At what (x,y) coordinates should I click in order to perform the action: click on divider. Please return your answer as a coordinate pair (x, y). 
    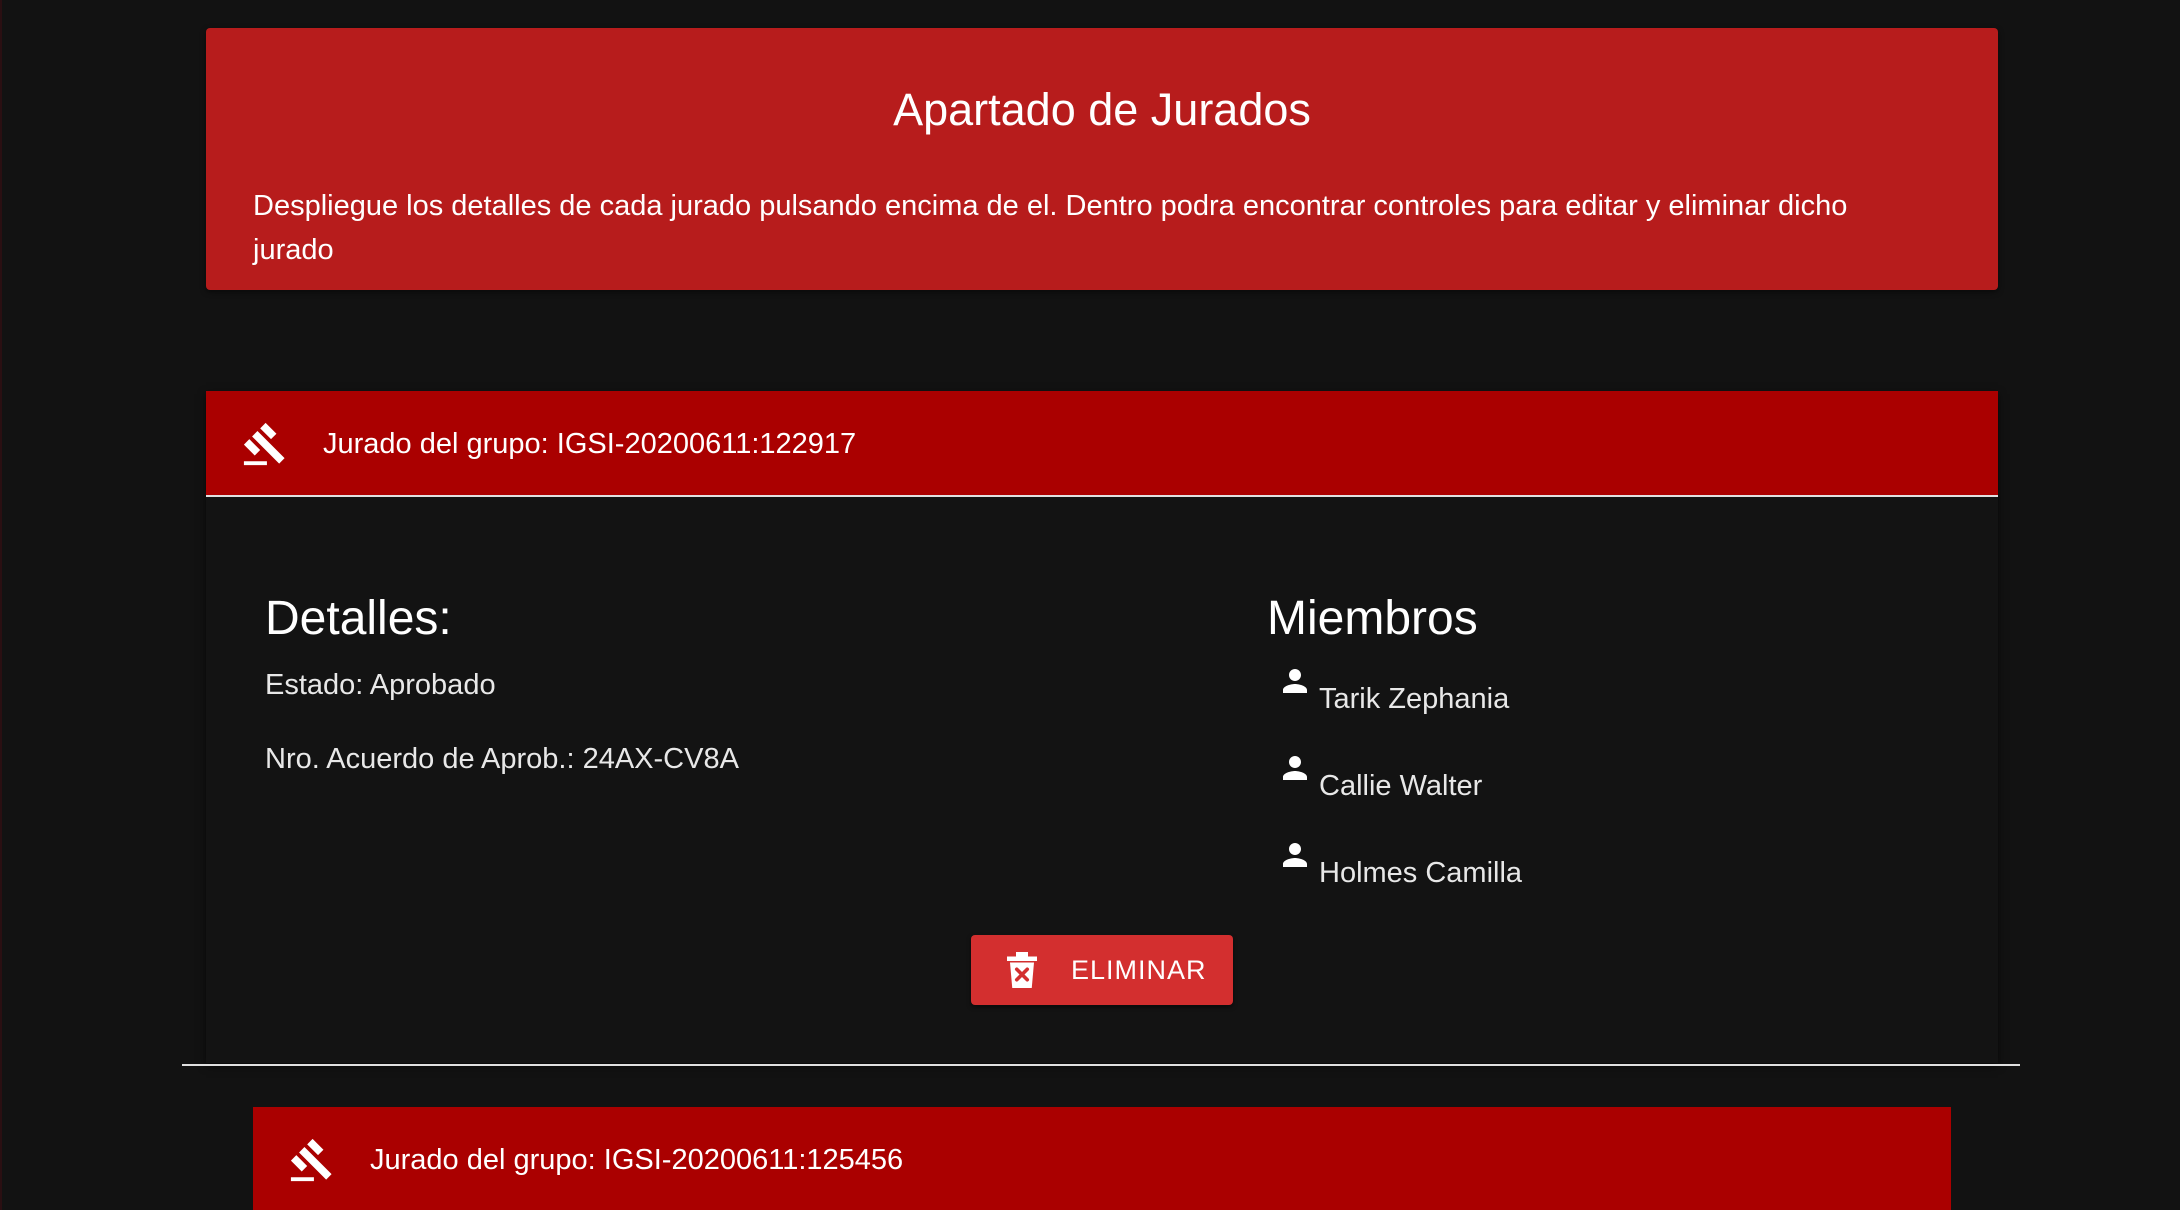
    Looking at the image, I should click on (1101, 1065).